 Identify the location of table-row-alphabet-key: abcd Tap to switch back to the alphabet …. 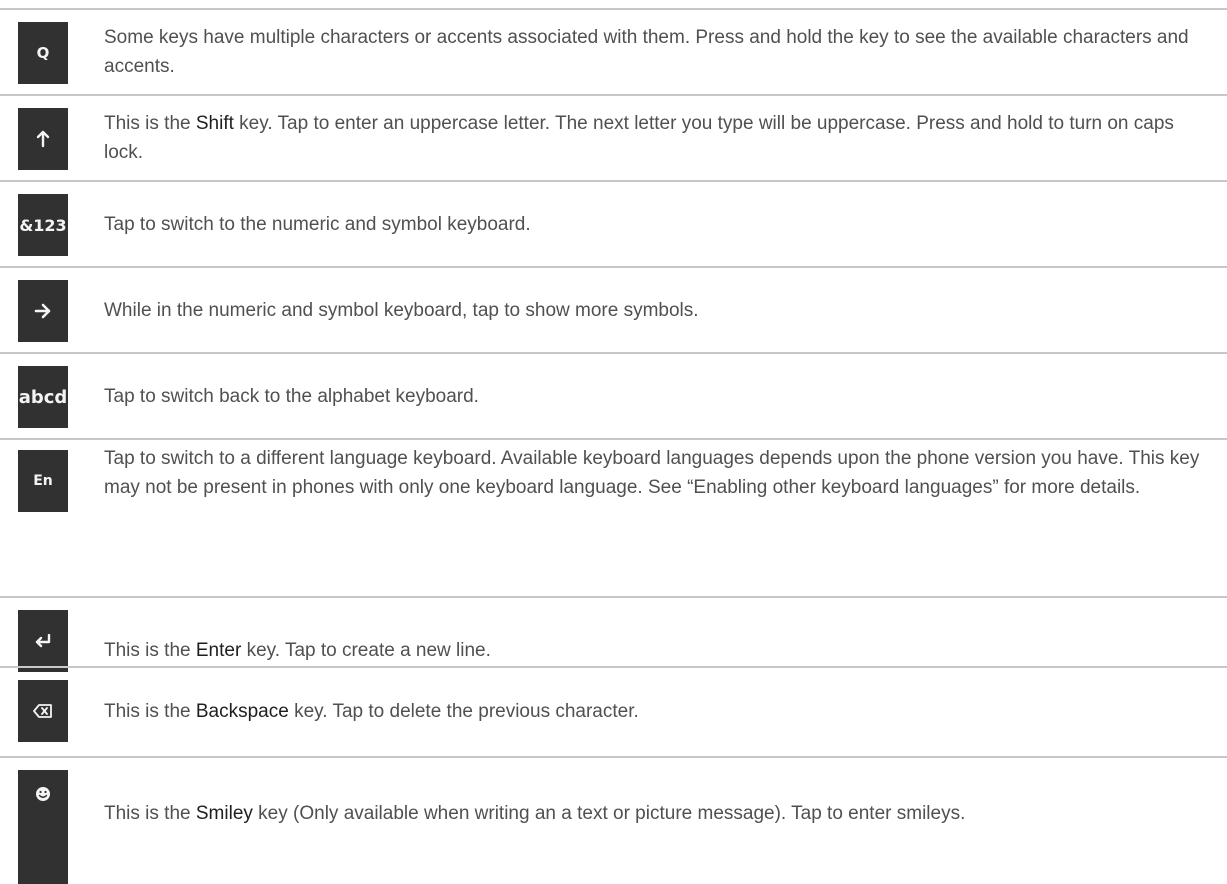
(613, 395).